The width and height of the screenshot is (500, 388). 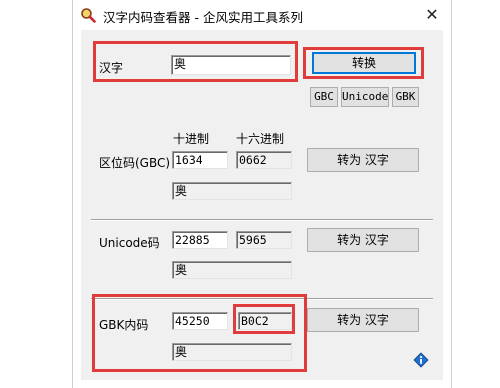 I want to click on gbk-label: GBK内码, so click(x=124, y=325).